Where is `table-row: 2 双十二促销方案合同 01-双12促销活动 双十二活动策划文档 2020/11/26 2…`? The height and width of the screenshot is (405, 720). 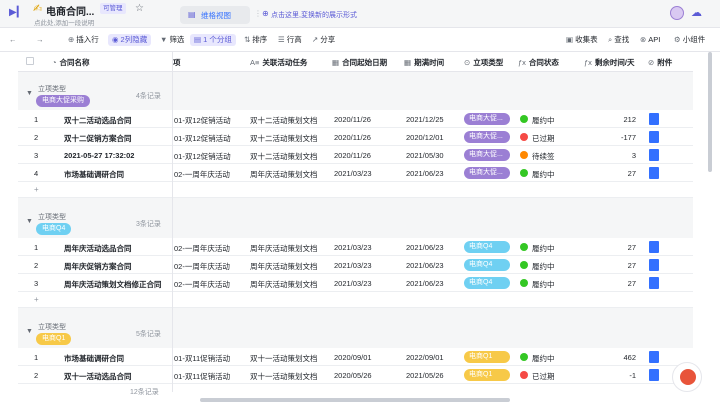
table-row: 2 双十二促销方案合同 01-双12促销活动 双十二活动策划文档 2020/11/26 2… is located at coordinates (355, 137).